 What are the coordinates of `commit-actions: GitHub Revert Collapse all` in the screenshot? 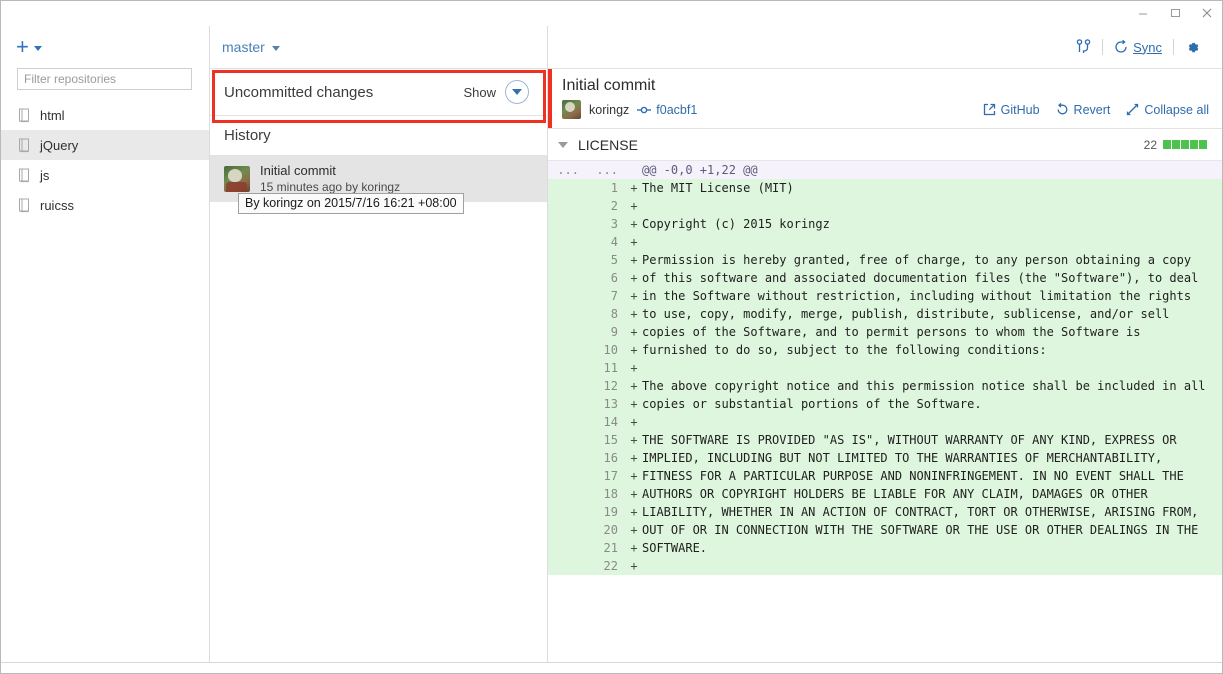 It's located at (1096, 110).